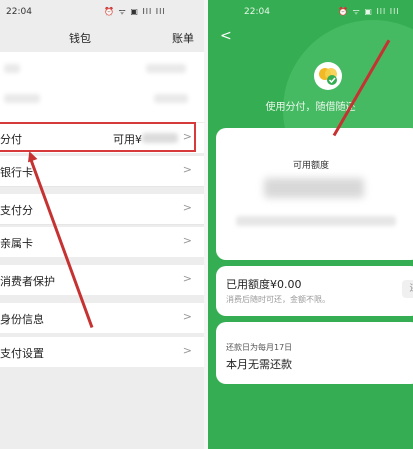 The width and height of the screenshot is (413, 449). What do you see at coordinates (16, 172) in the screenshot?
I see `list-item-label: 银行卡` at bounding box center [16, 172].